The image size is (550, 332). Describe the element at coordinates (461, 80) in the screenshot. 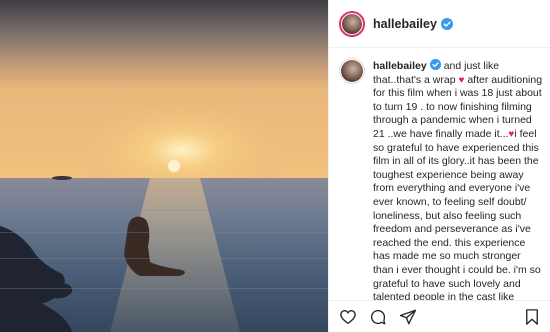

I see `red-heart-emoji-icon: ♥` at that location.